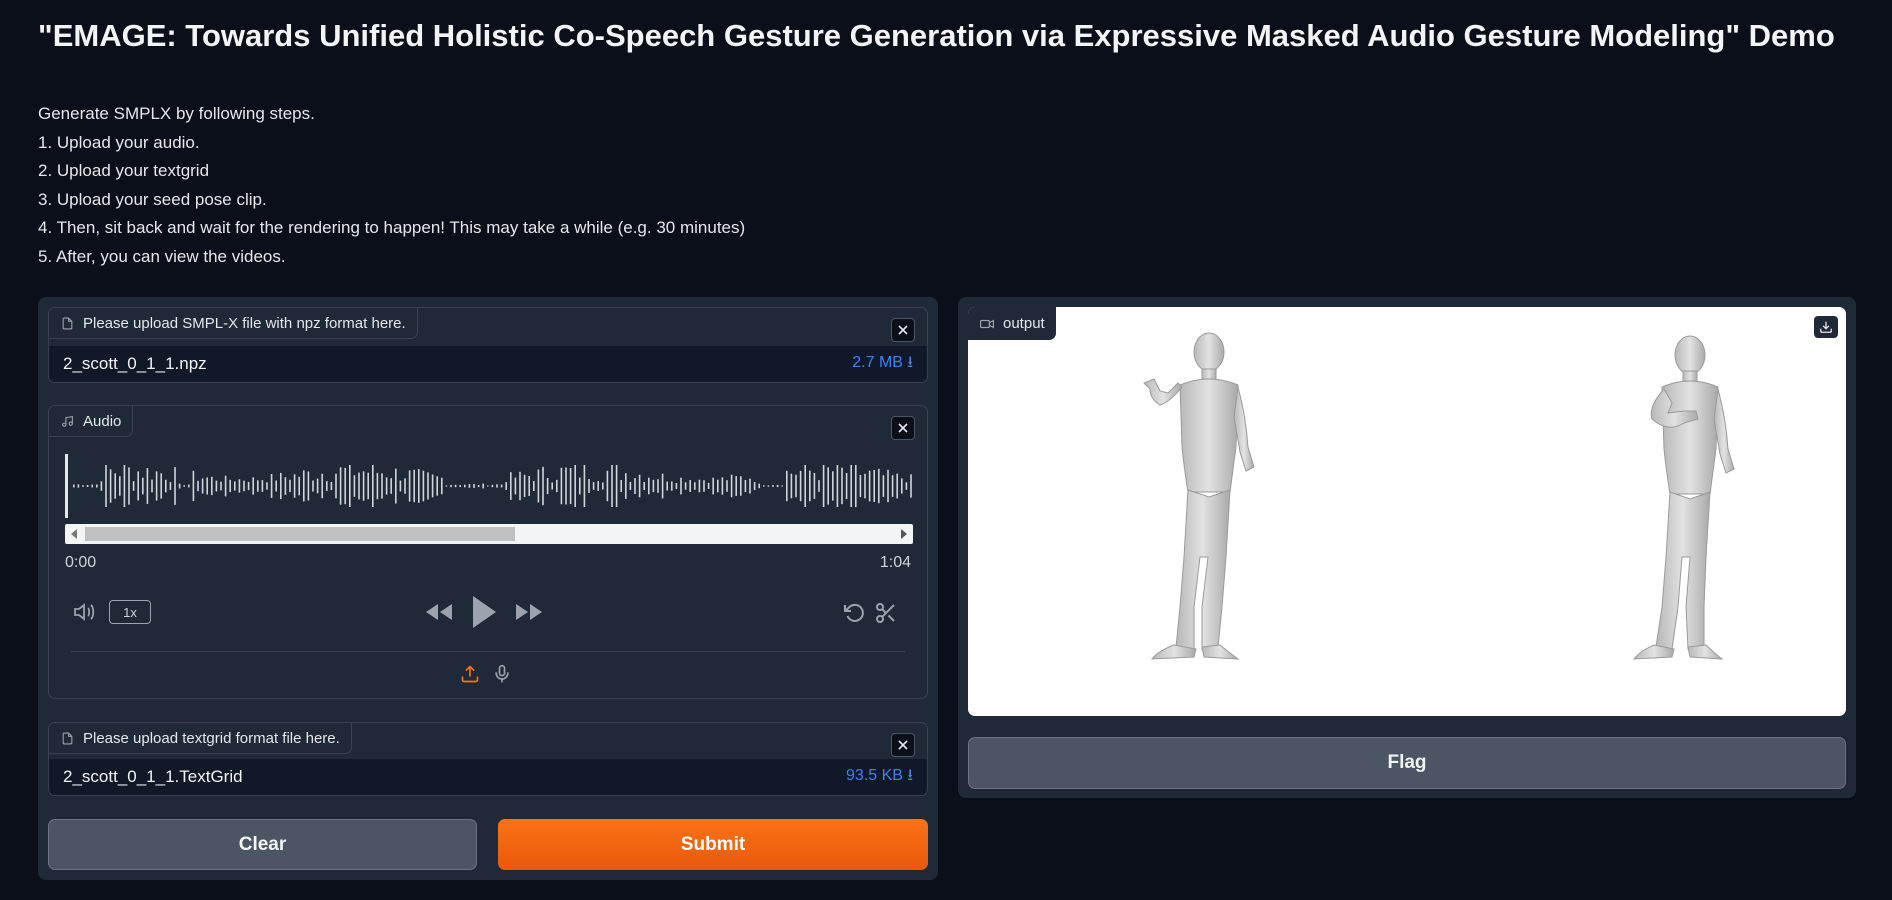  What do you see at coordinates (102, 421) in the screenshot?
I see `audio-label-text: Audio` at bounding box center [102, 421].